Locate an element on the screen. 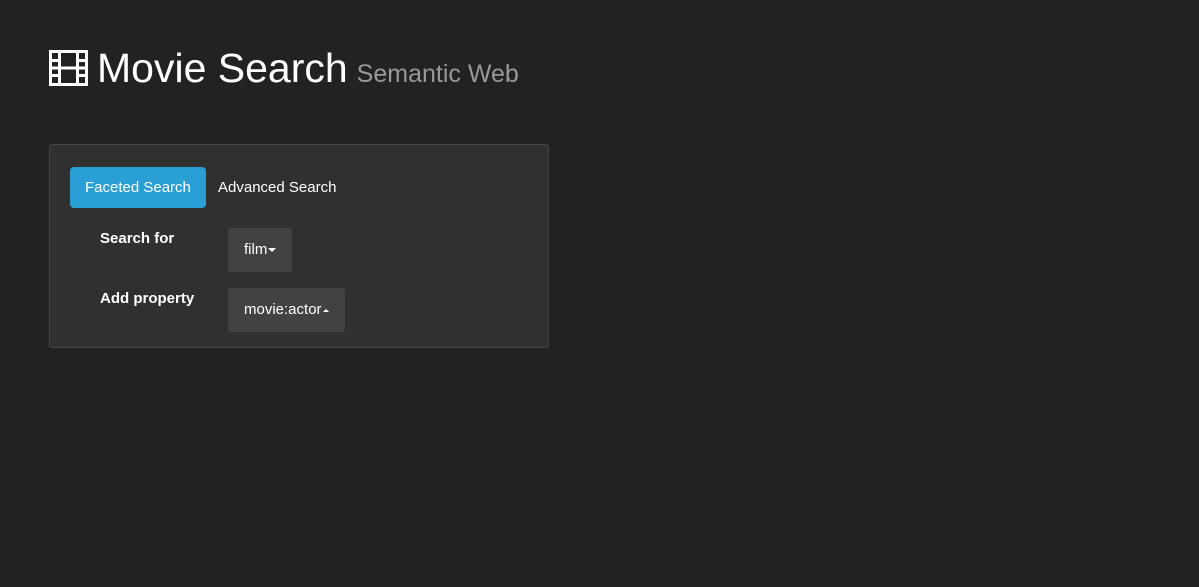 The height and width of the screenshot is (587, 1199). page-title: Movie Search is located at coordinates (222, 68).